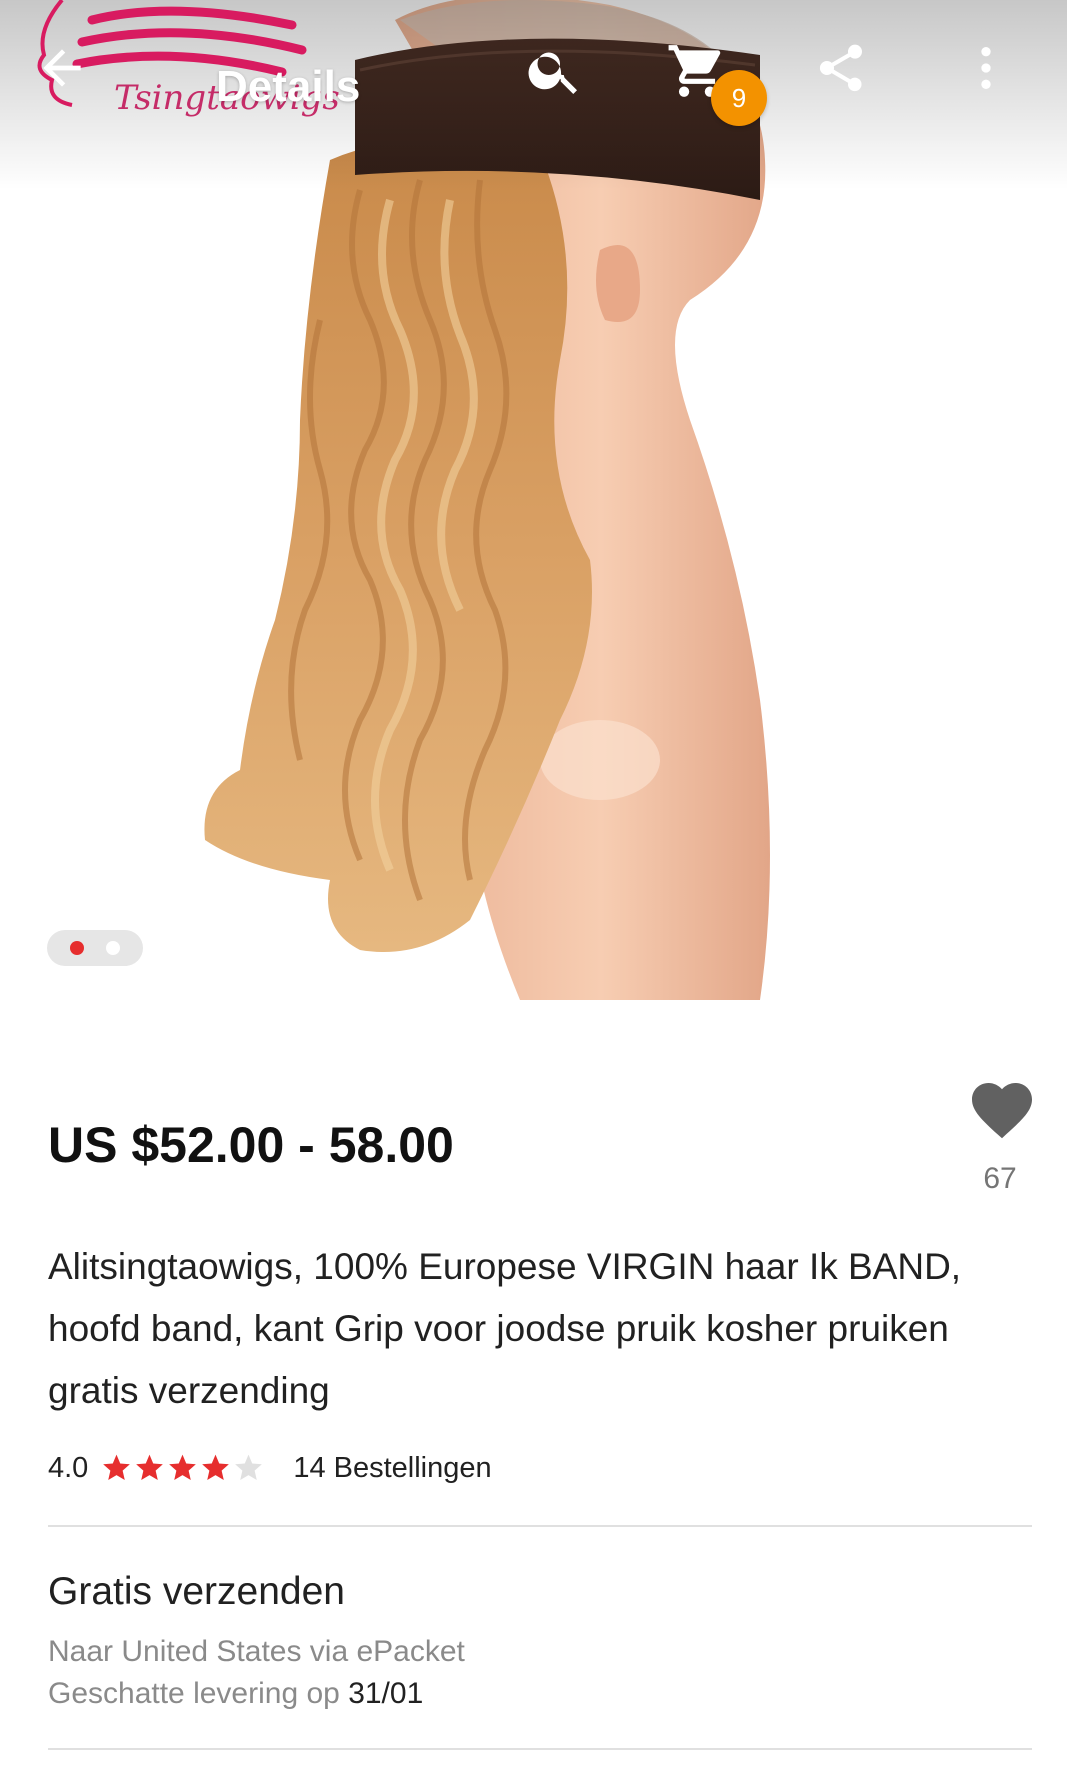  What do you see at coordinates (256, 1651) in the screenshot?
I see `shipping-route: Naar United States via ePacket` at bounding box center [256, 1651].